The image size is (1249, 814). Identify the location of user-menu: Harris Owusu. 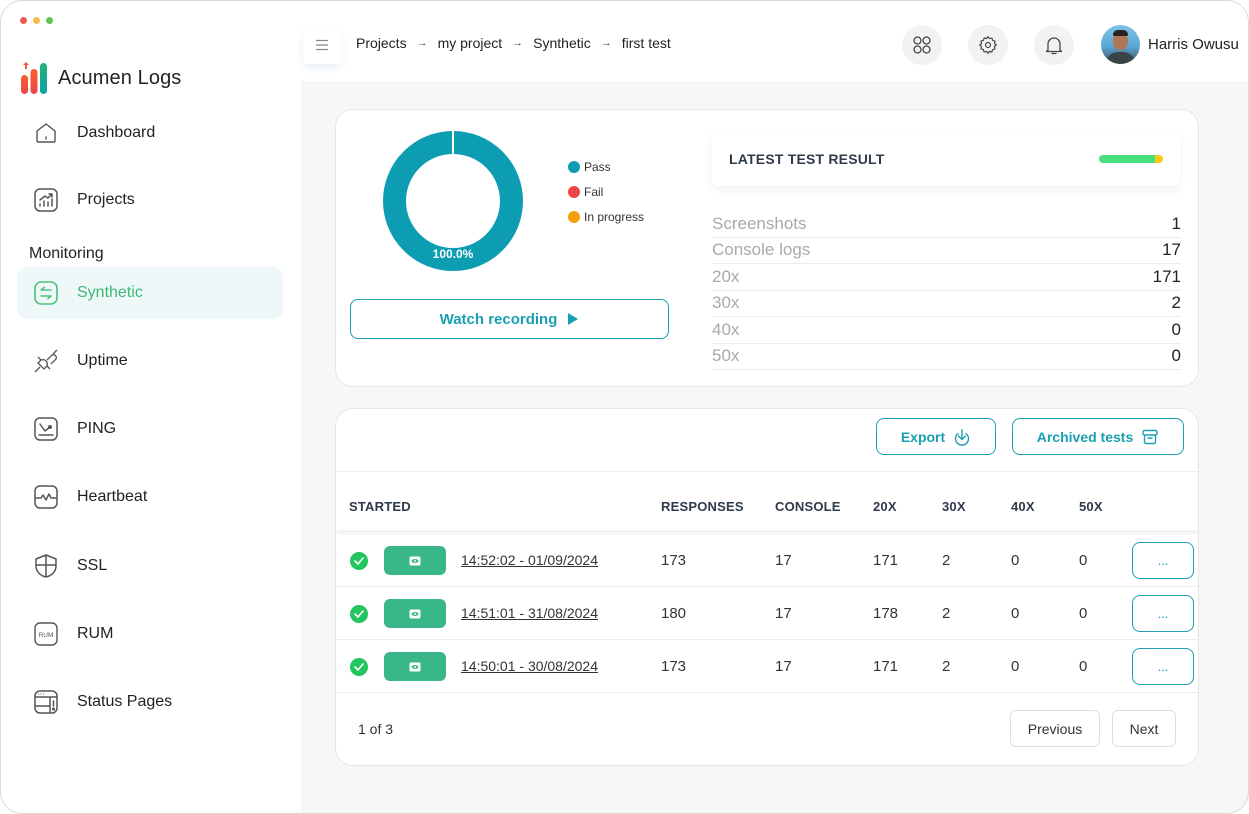
(1170, 44).